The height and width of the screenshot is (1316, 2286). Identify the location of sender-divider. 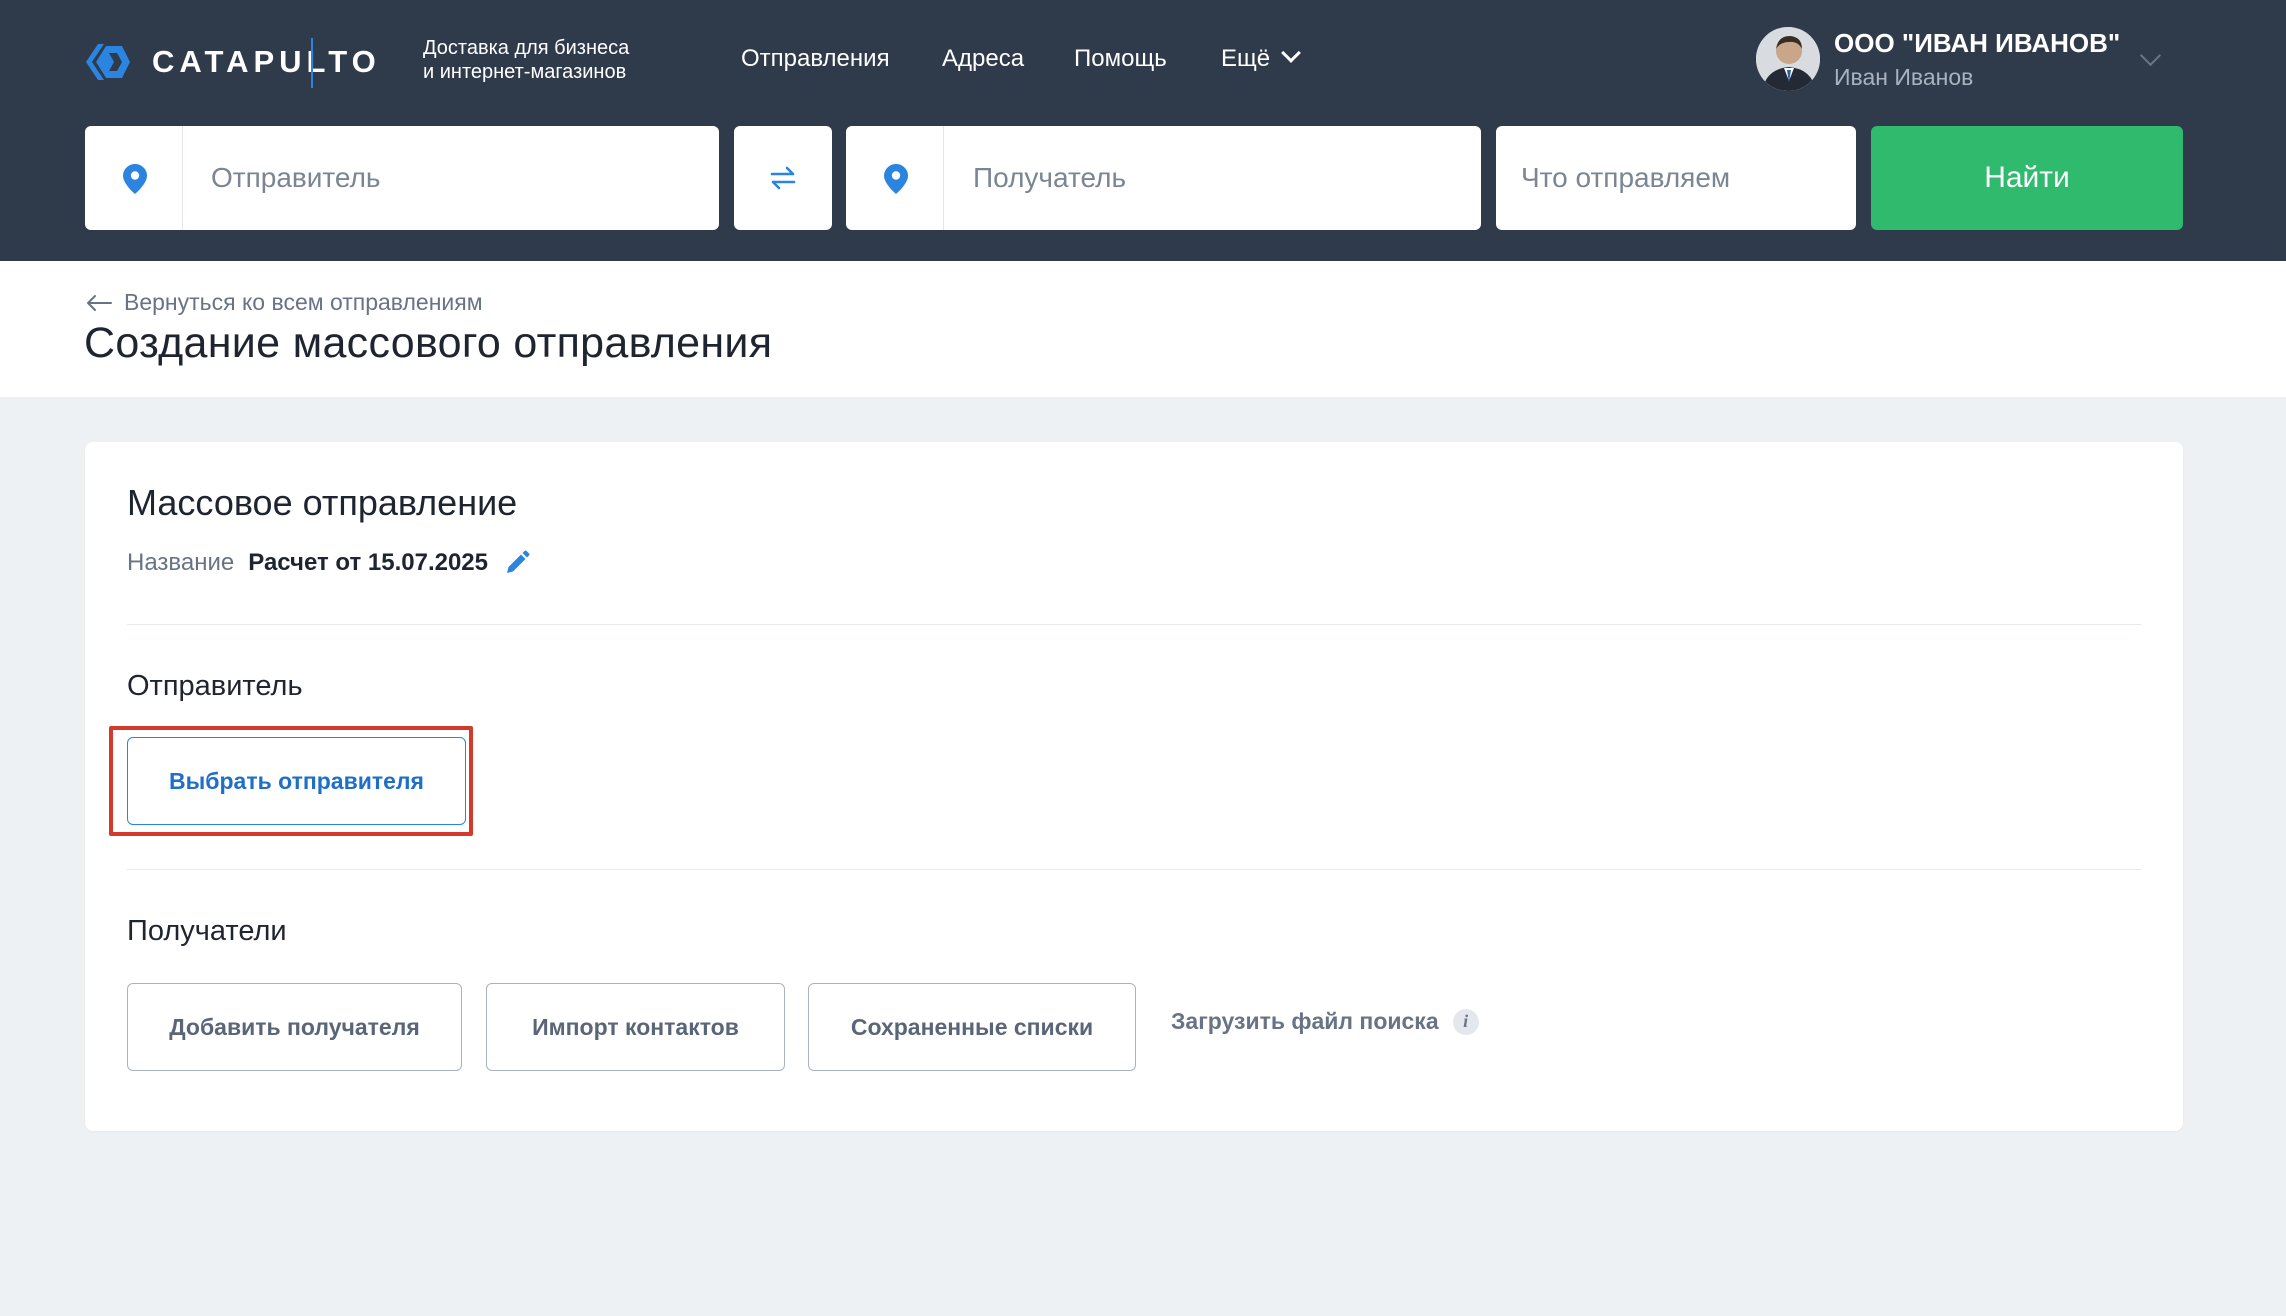
(182, 178).